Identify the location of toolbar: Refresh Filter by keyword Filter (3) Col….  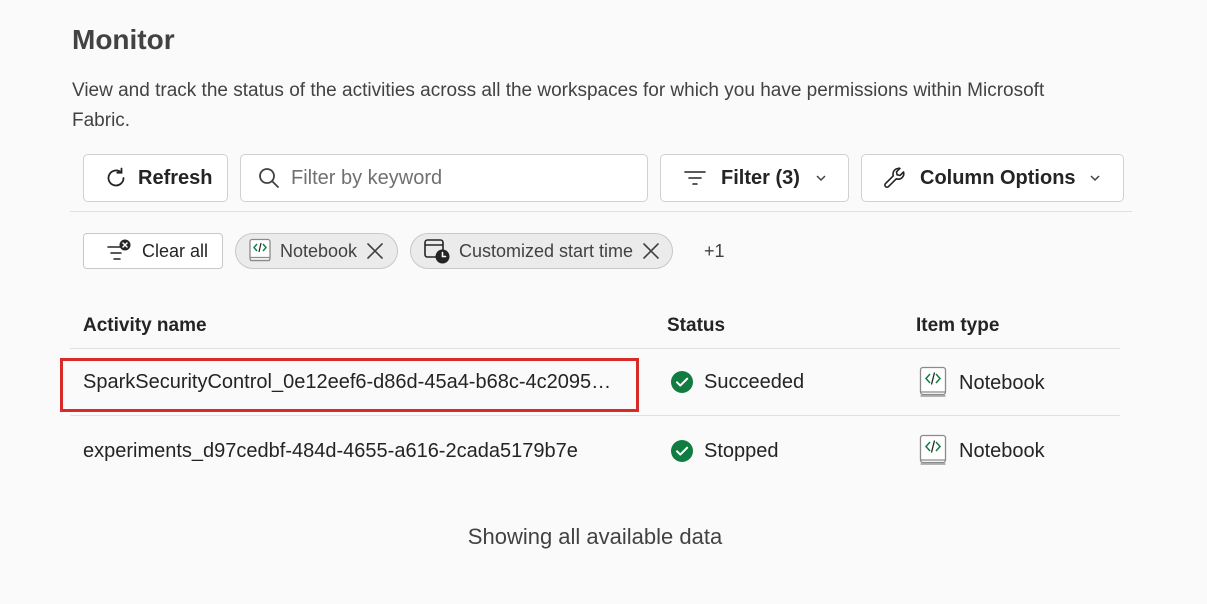
(605, 178).